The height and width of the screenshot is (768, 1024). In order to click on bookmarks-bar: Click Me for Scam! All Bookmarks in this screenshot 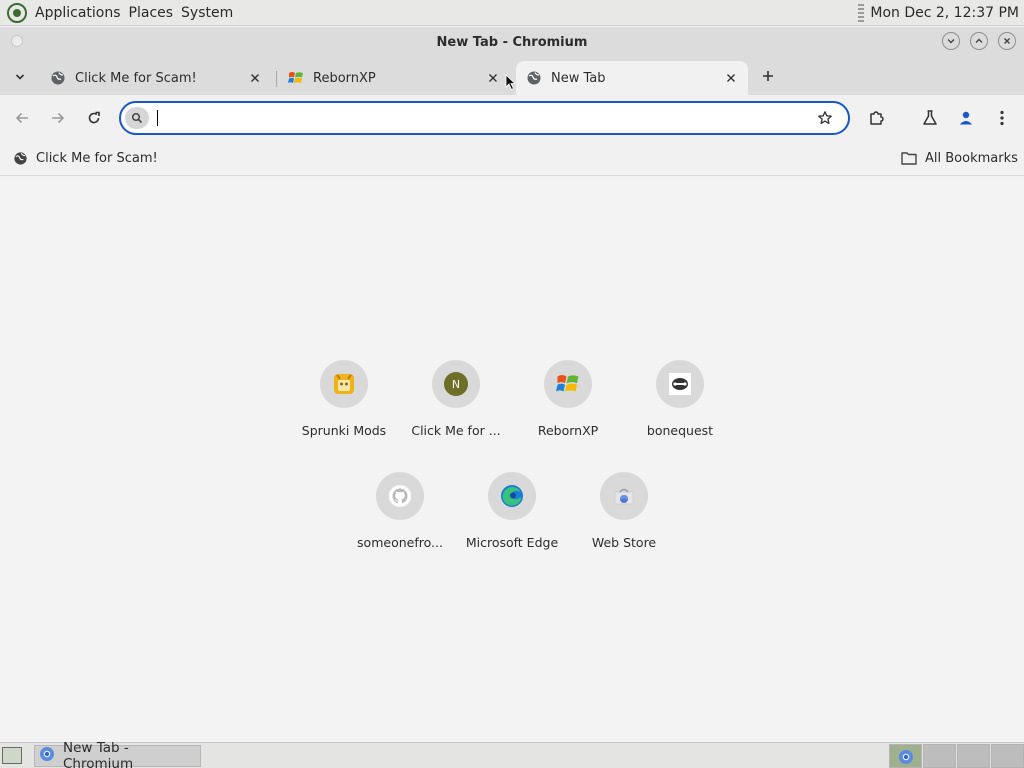, I will do `click(512, 158)`.